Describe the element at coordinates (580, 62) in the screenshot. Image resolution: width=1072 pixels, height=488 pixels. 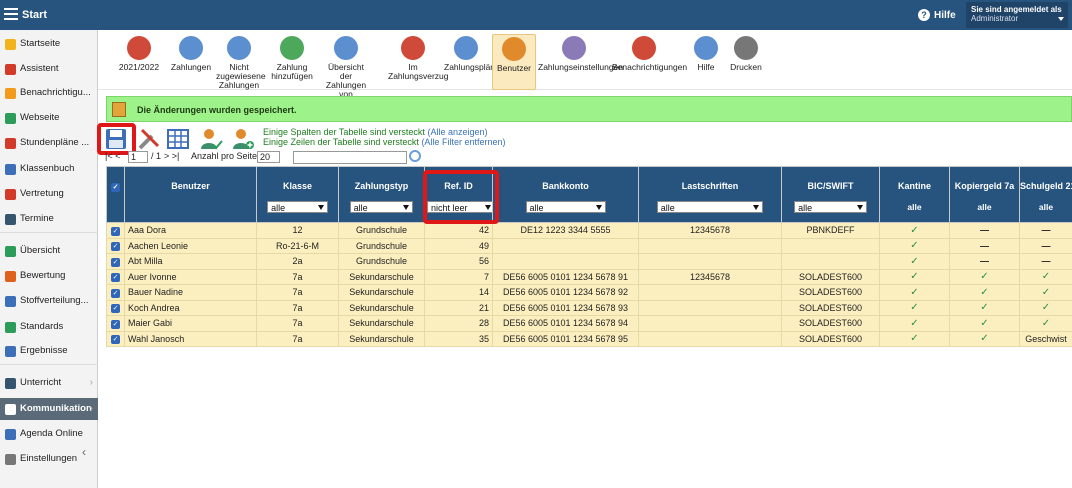
I see `toolbar-button-8: Zahlungseinstellungen` at that location.